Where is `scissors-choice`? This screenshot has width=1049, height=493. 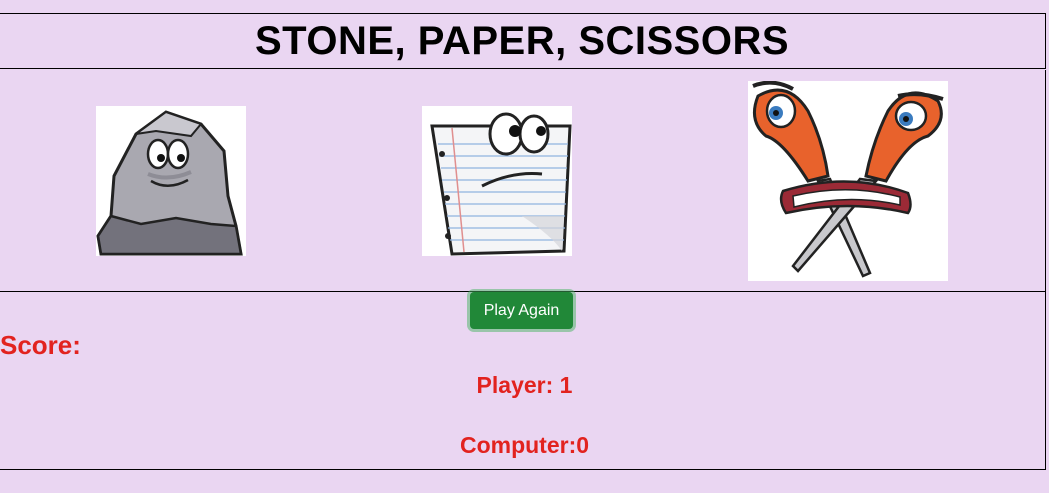 scissors-choice is located at coordinates (848, 181).